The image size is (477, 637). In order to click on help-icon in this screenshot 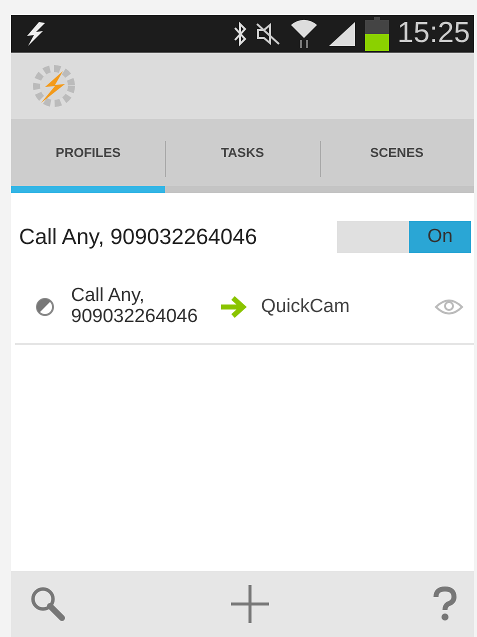, I will do `click(445, 604)`.